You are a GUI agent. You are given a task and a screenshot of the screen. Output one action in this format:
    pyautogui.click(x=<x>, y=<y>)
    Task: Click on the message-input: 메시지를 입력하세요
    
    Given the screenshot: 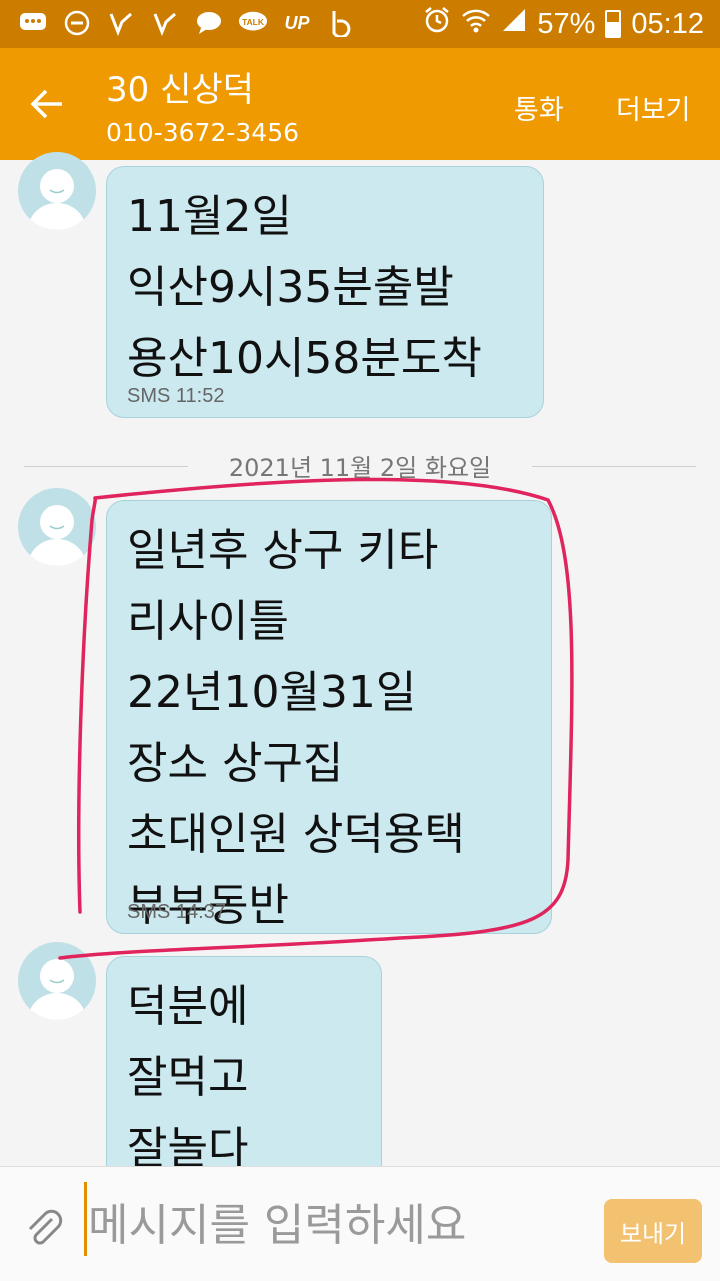 What is the action you would take?
    pyautogui.click(x=277, y=1221)
    